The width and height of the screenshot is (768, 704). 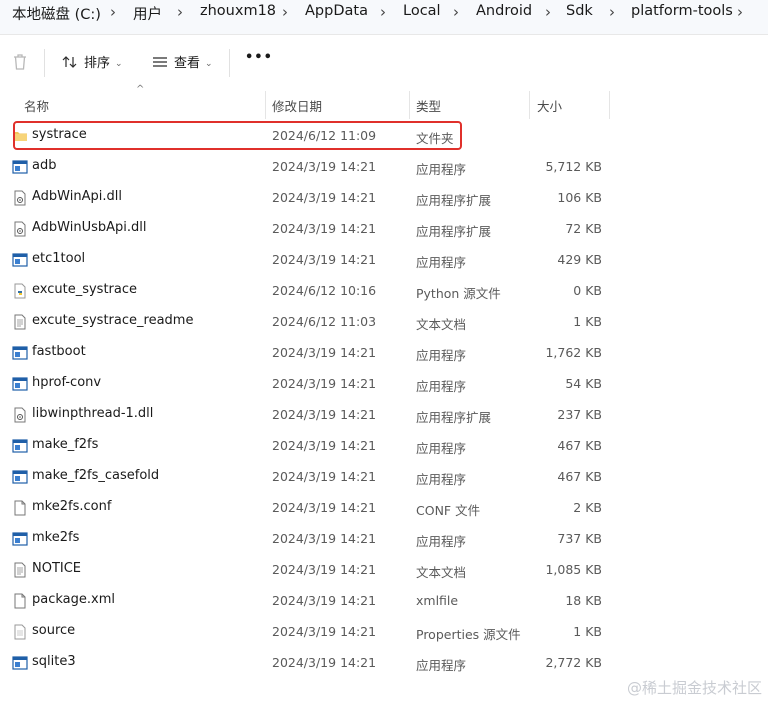 I want to click on file-row: etc1tool 2024/3/19 14:21 应用程序 429 KB, so click(x=384, y=260).